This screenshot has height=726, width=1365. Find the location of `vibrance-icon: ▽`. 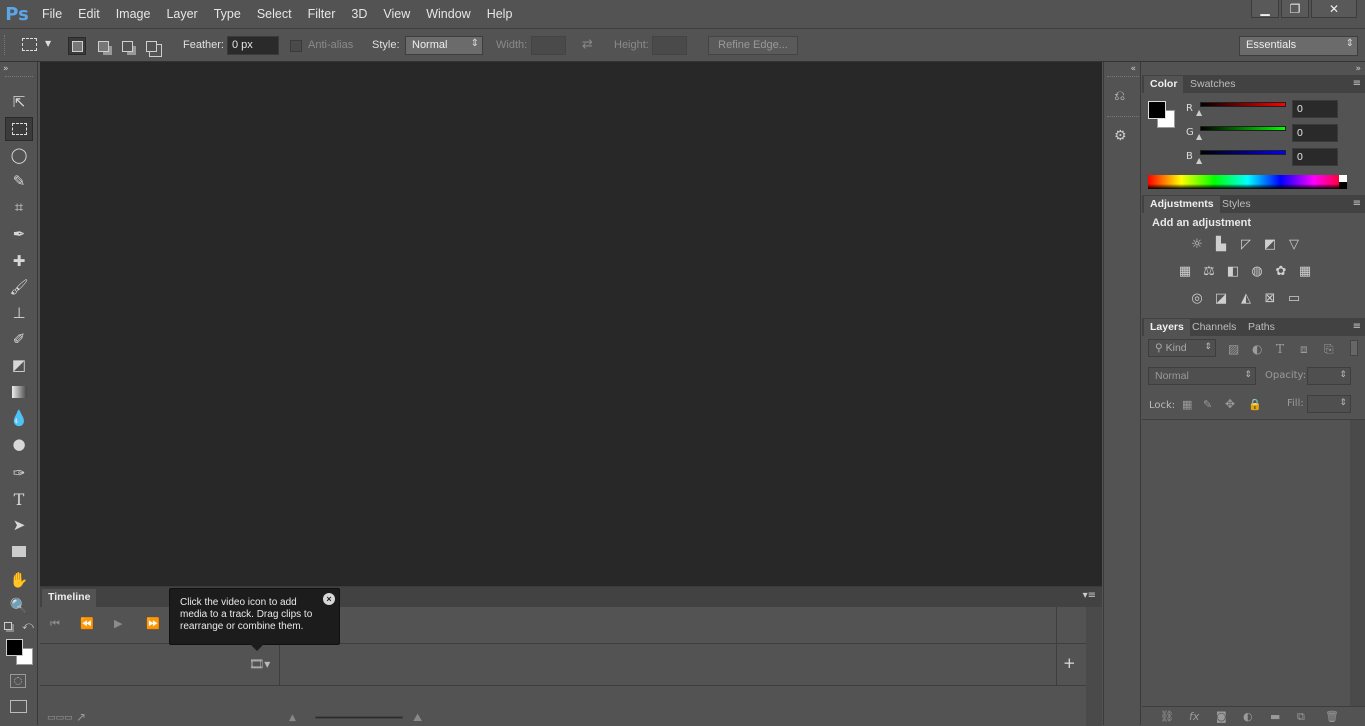

vibrance-icon: ▽ is located at coordinates (1294, 244).